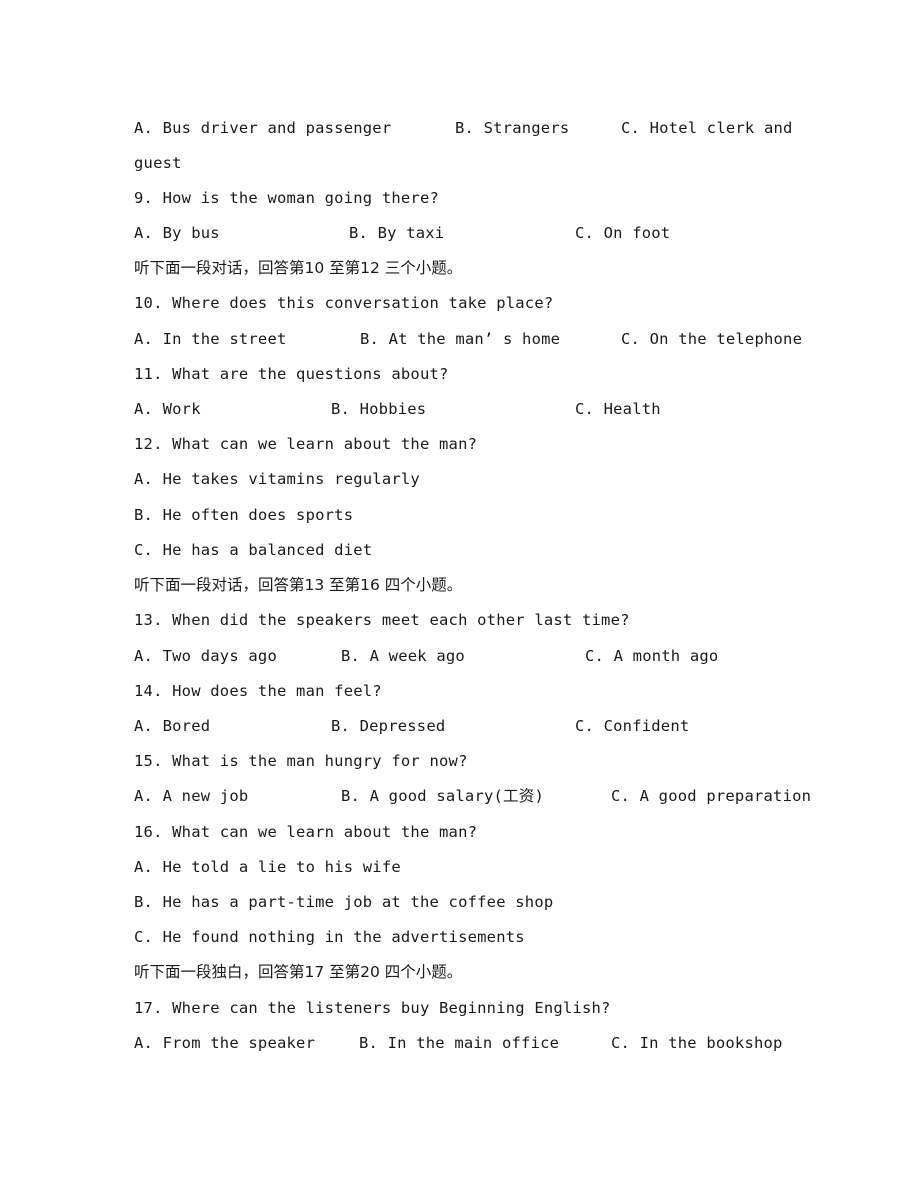  Describe the element at coordinates (306, 444) in the screenshot. I see `q12-question: 12. What can we learn about the man?` at that location.